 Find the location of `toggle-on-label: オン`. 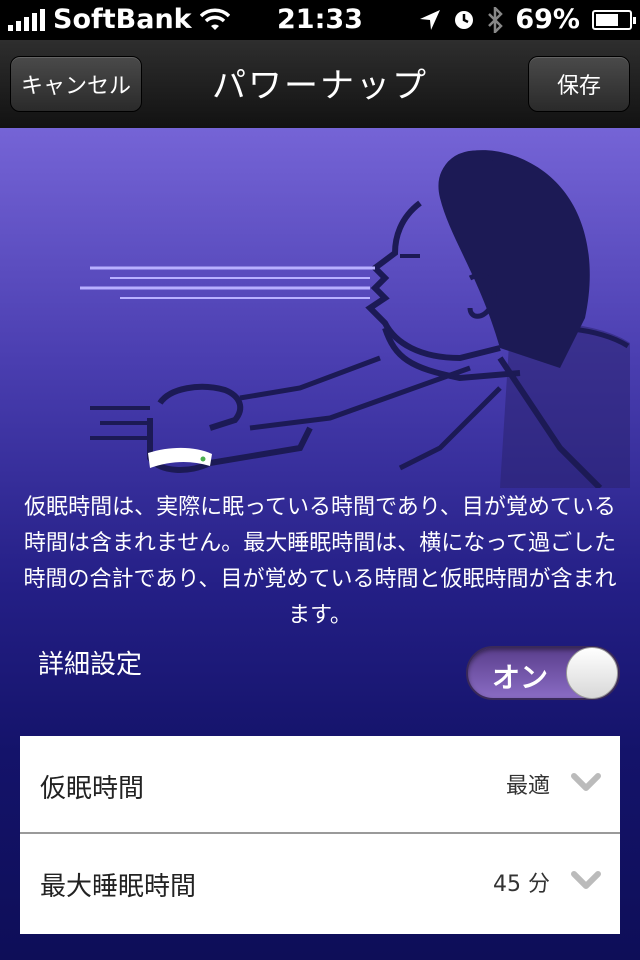

toggle-on-label: オン is located at coordinates (520, 677).